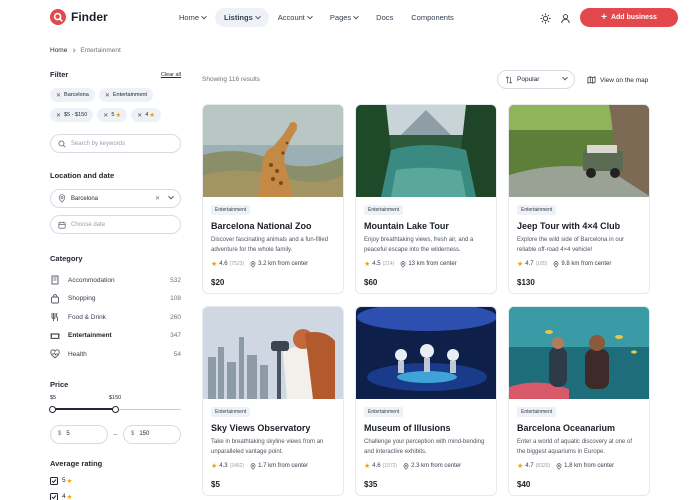  What do you see at coordinates (89, 17) in the screenshot?
I see `brand-name: Finder` at bounding box center [89, 17].